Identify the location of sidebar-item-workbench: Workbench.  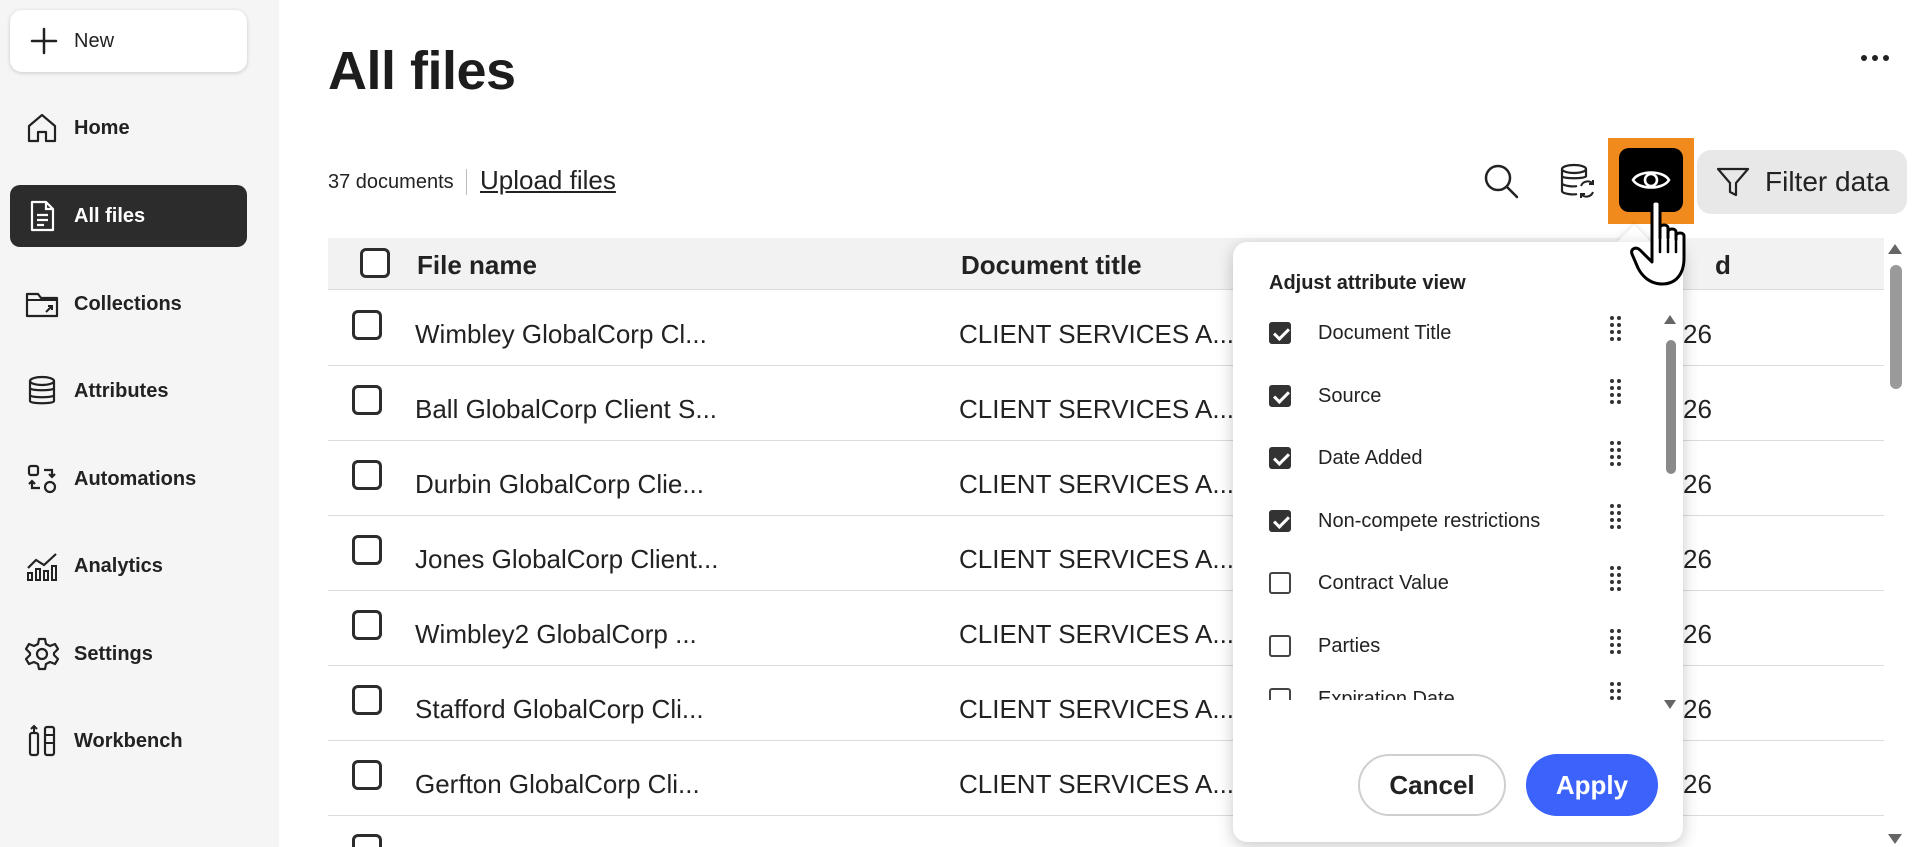
(128, 741).